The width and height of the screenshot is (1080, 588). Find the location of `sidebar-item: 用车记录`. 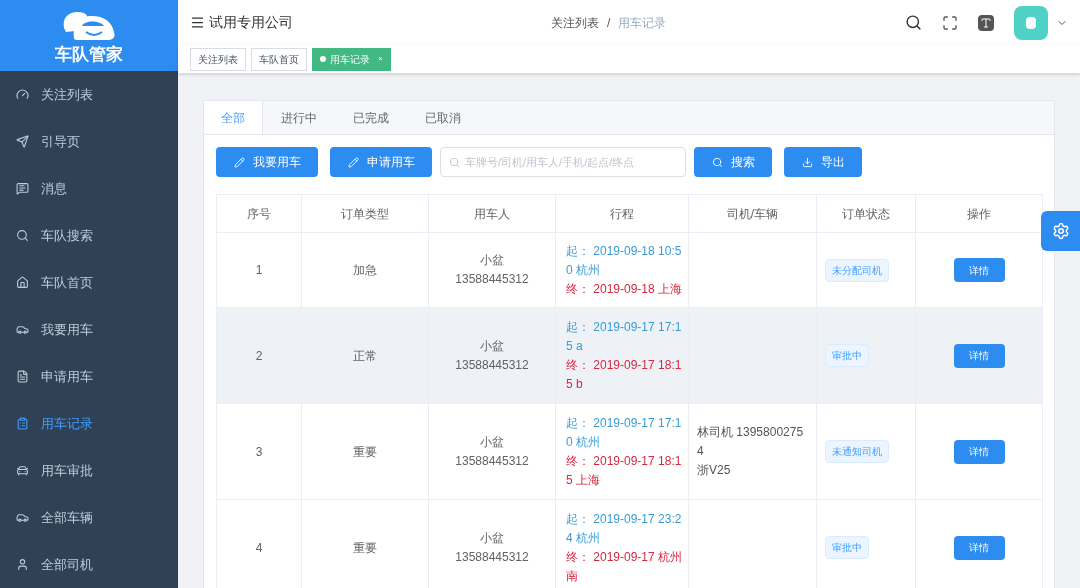

sidebar-item: 用车记录 is located at coordinates (89, 423).